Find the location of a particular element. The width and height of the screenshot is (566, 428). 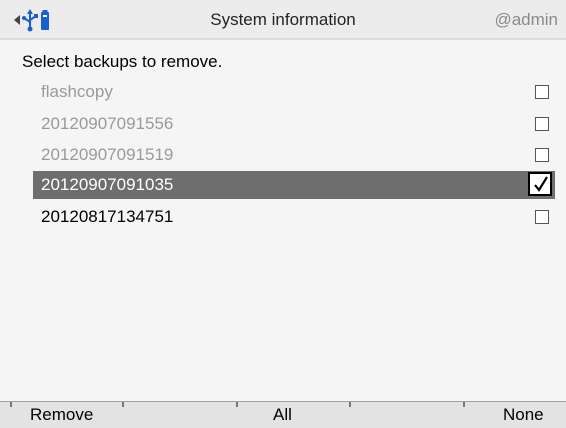

remove-button: Remove is located at coordinates (61, 415).